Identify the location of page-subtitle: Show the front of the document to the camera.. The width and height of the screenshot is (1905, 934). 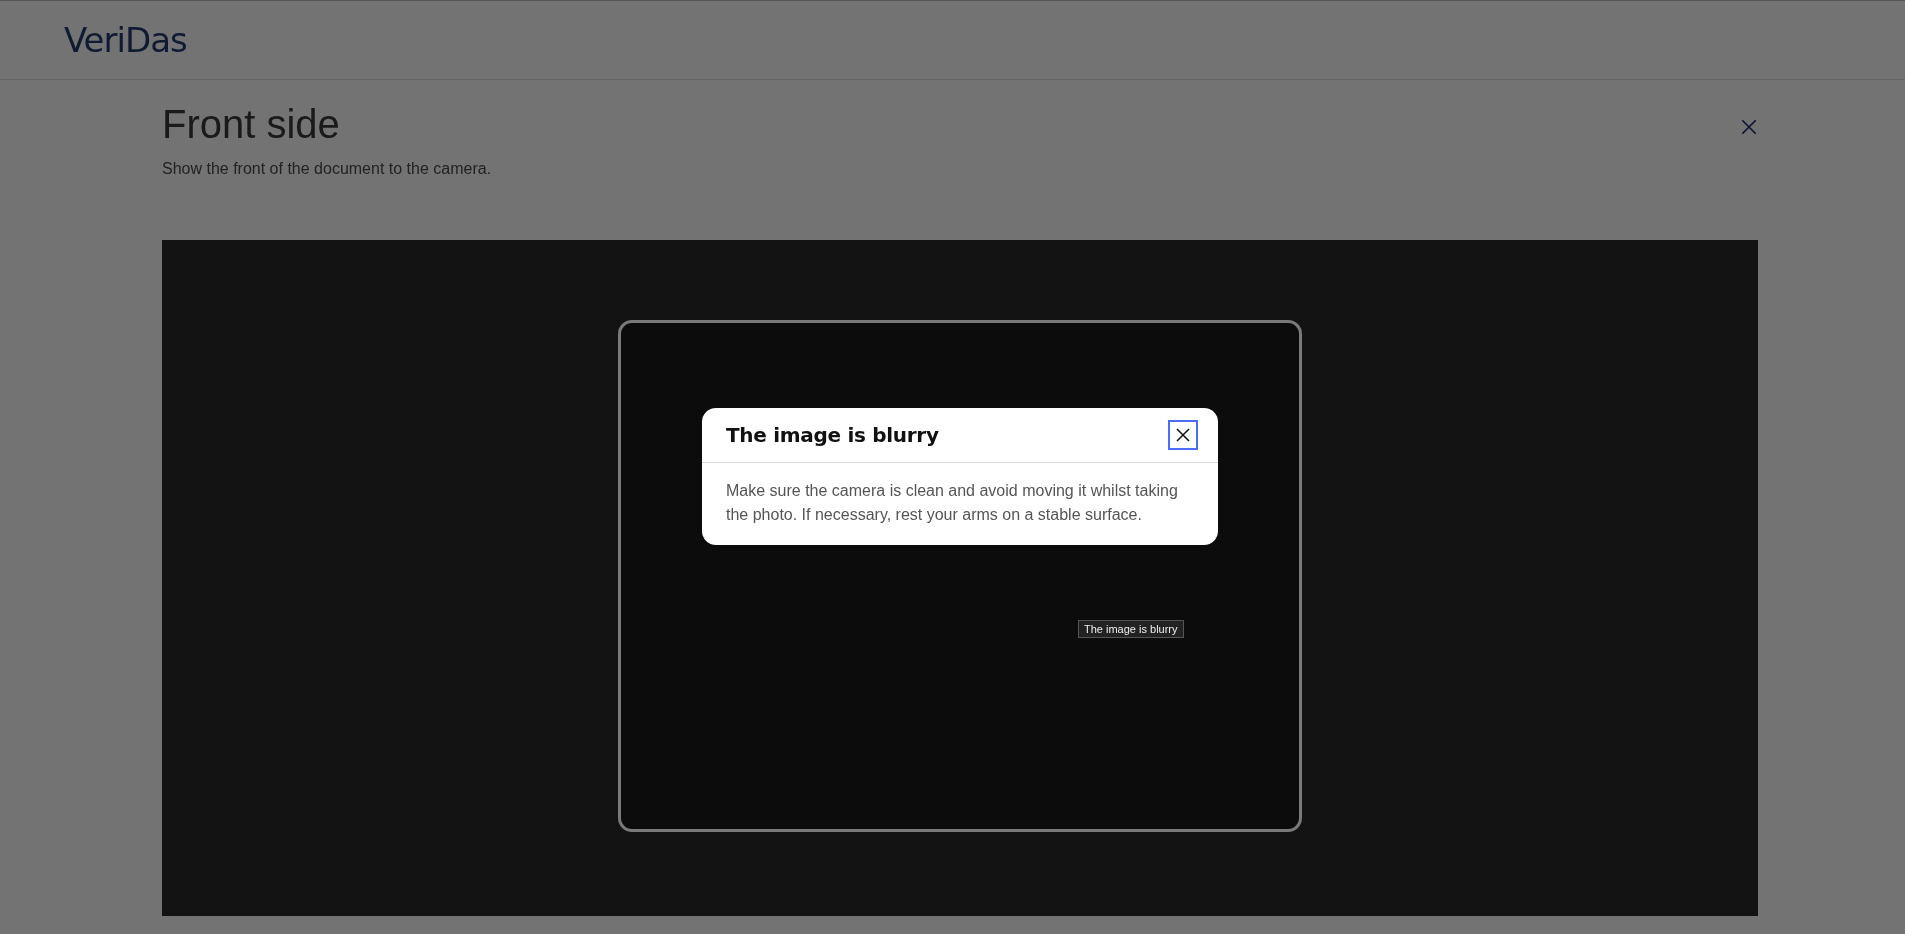
(327, 169).